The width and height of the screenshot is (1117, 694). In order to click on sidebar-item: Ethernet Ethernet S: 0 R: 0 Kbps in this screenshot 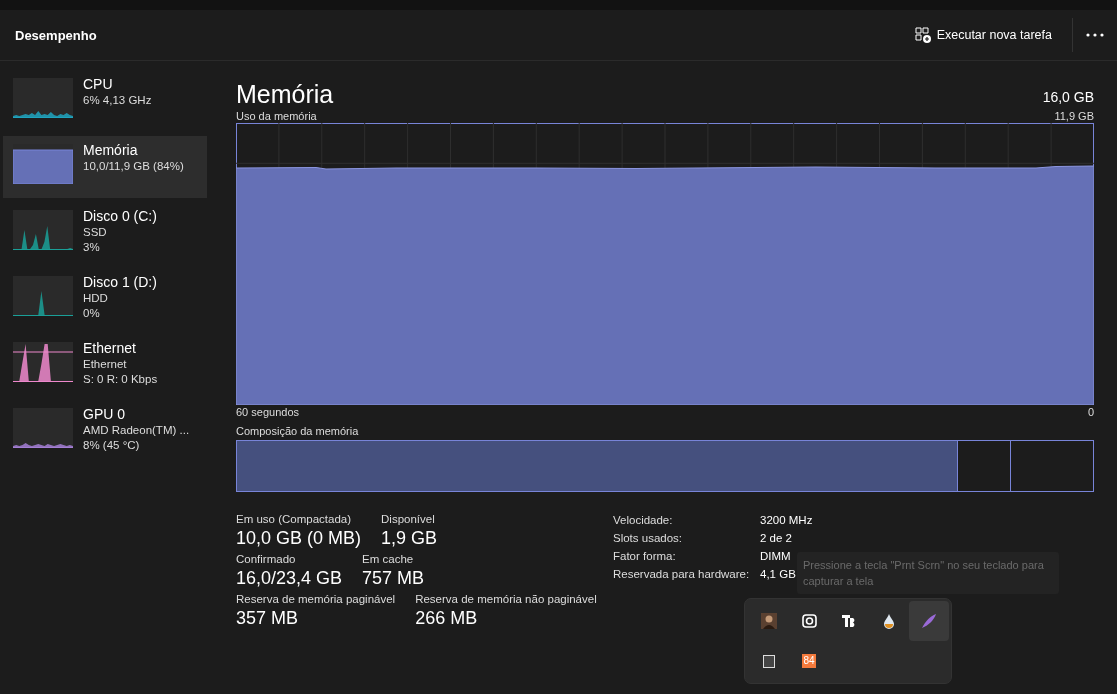, I will do `click(105, 365)`.